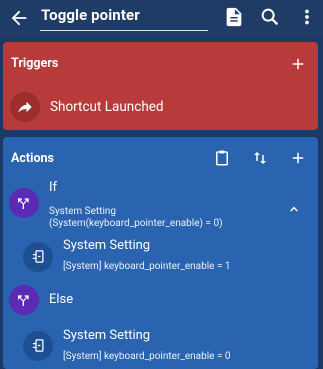 This screenshot has height=369, width=323. I want to click on title-field: Toggle pointer, so click(124, 17).